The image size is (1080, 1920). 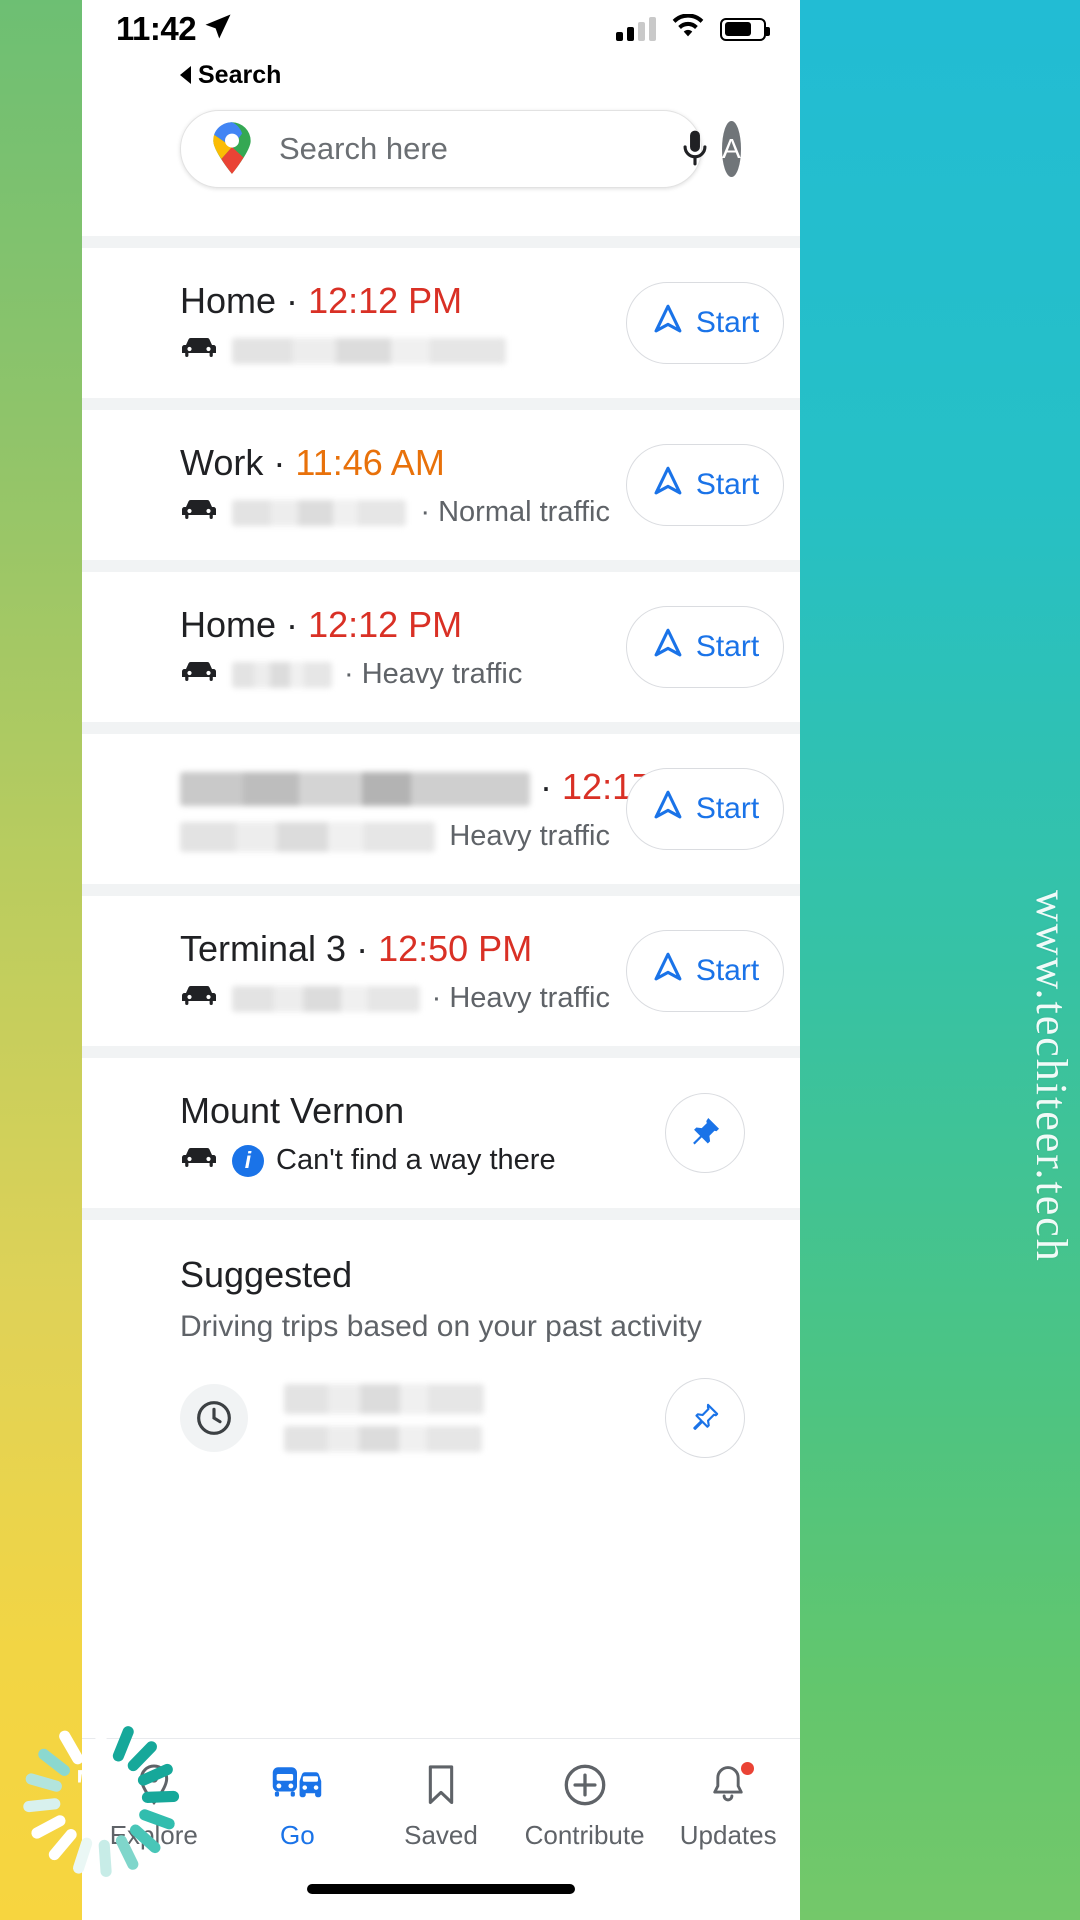 I want to click on trip-name: Work, so click(x=222, y=462).